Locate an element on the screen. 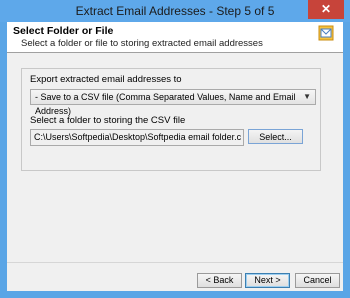 This screenshot has width=350, height=298. chevron-down-icon: ▼ is located at coordinates (307, 96).